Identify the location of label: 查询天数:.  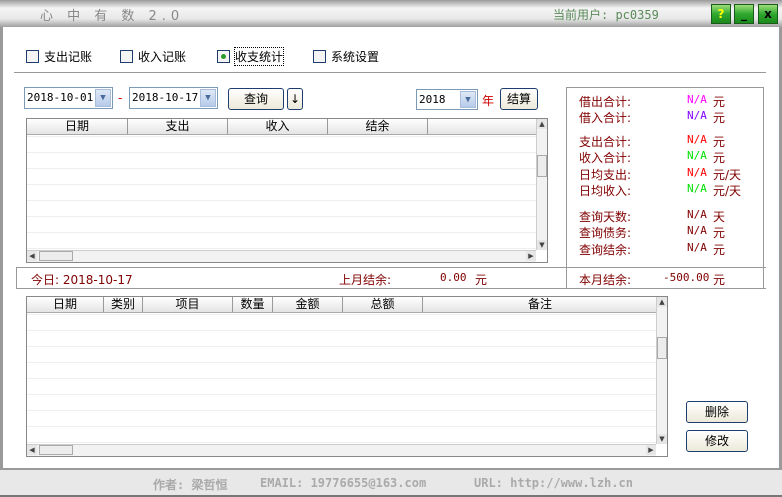
(605, 217).